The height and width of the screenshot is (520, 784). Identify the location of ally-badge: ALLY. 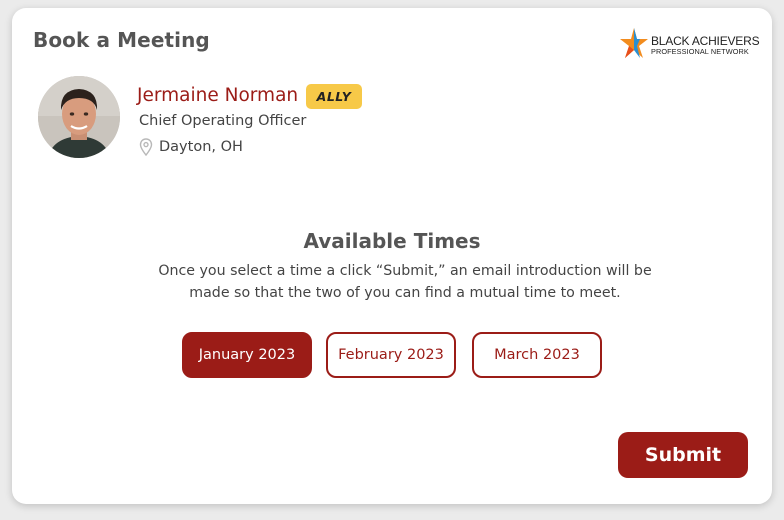
(334, 96).